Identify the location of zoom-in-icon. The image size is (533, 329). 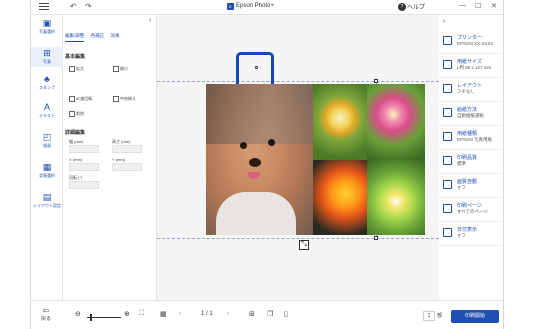
(72, 69).